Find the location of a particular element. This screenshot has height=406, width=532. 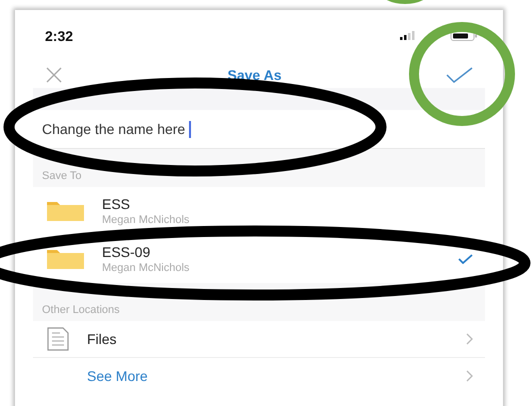

section-header: Other Locations is located at coordinates (81, 310).